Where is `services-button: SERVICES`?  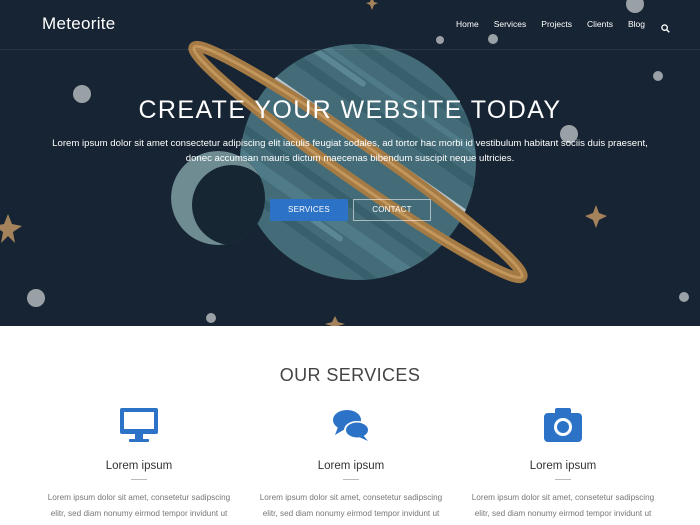
services-button: SERVICES is located at coordinates (309, 210).